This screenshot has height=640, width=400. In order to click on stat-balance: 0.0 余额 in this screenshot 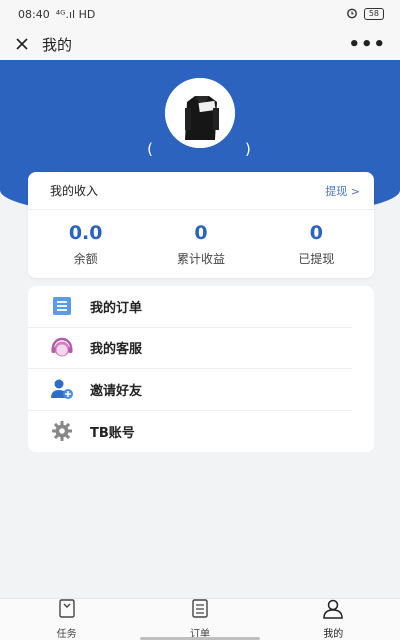, I will do `click(85, 244)`.